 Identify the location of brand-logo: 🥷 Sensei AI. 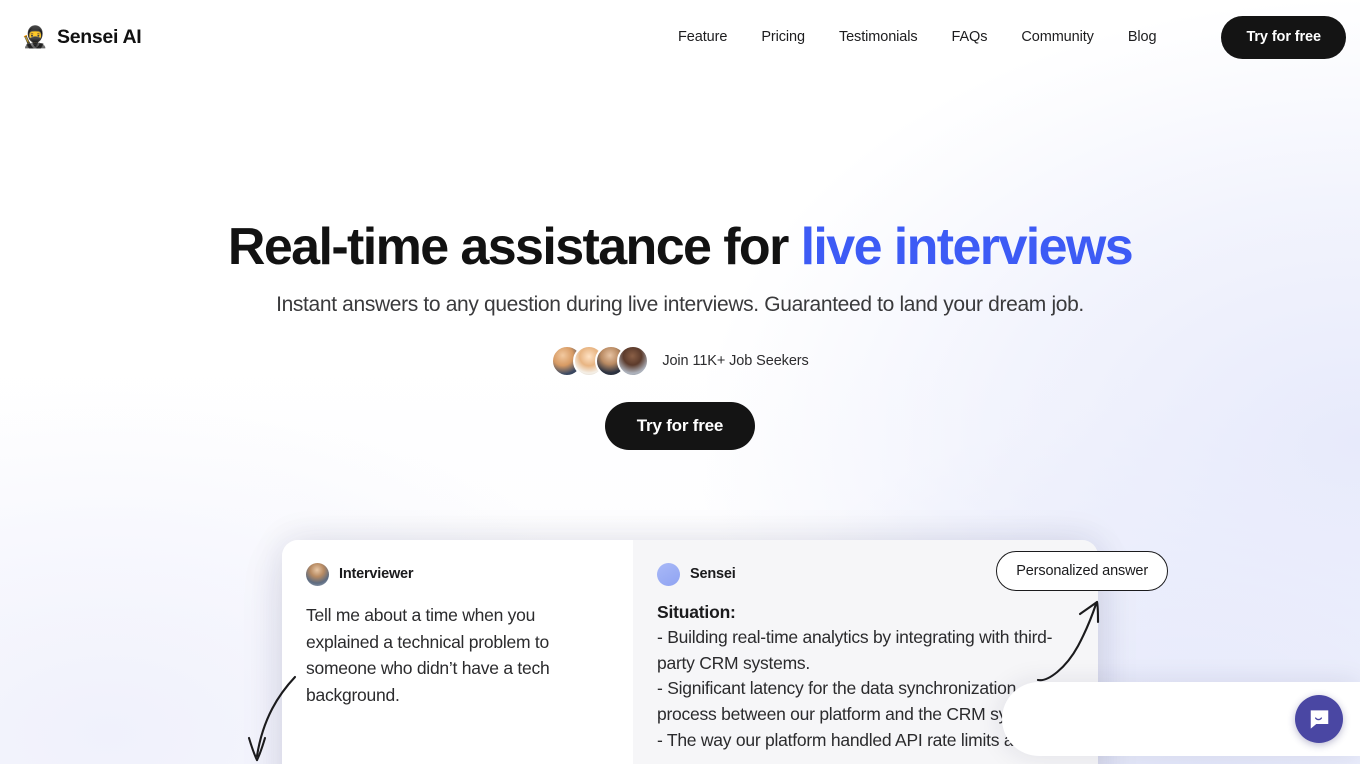
(81, 37).